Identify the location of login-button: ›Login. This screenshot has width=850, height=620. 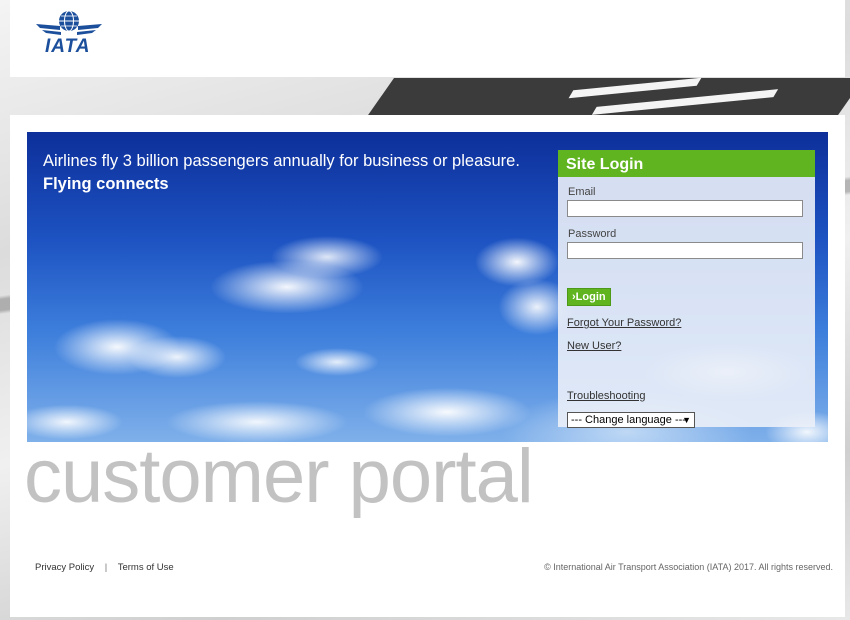
(589, 297).